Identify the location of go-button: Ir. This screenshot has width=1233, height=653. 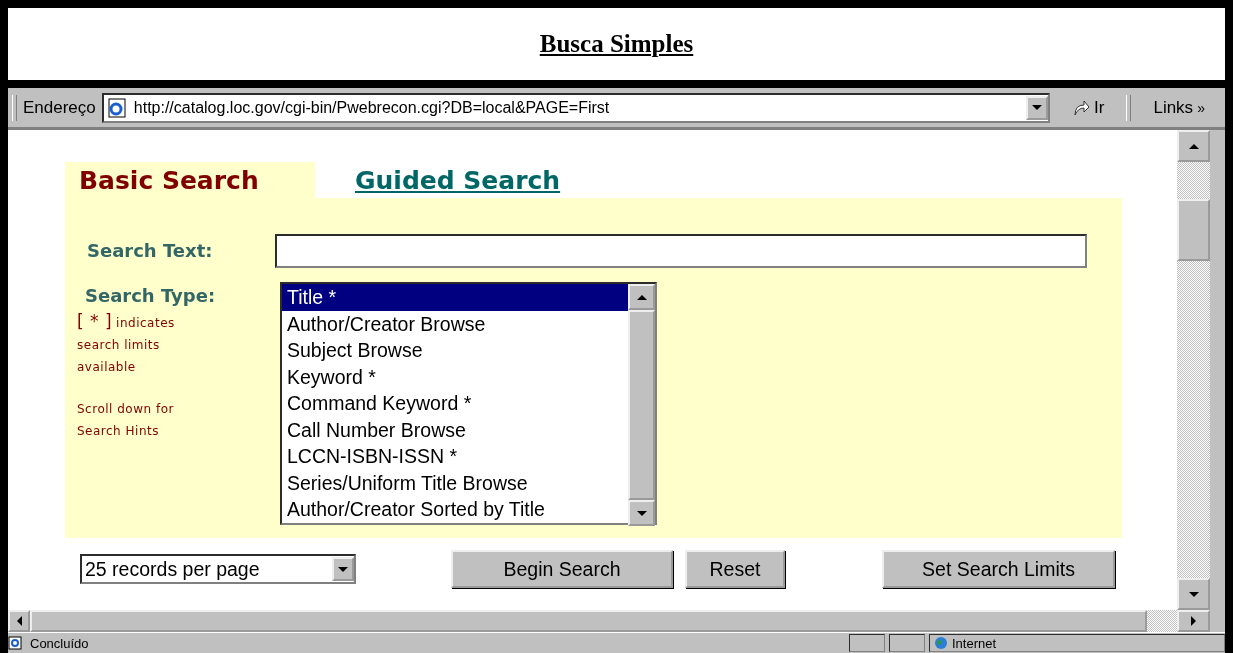
(1088, 107).